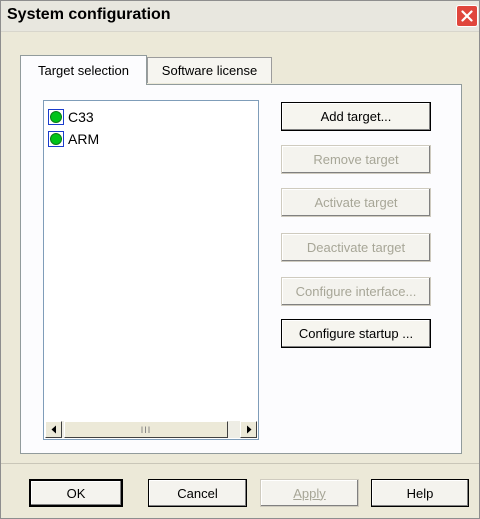 This screenshot has height=519, width=480. I want to click on button-label: Remove target, so click(356, 159).